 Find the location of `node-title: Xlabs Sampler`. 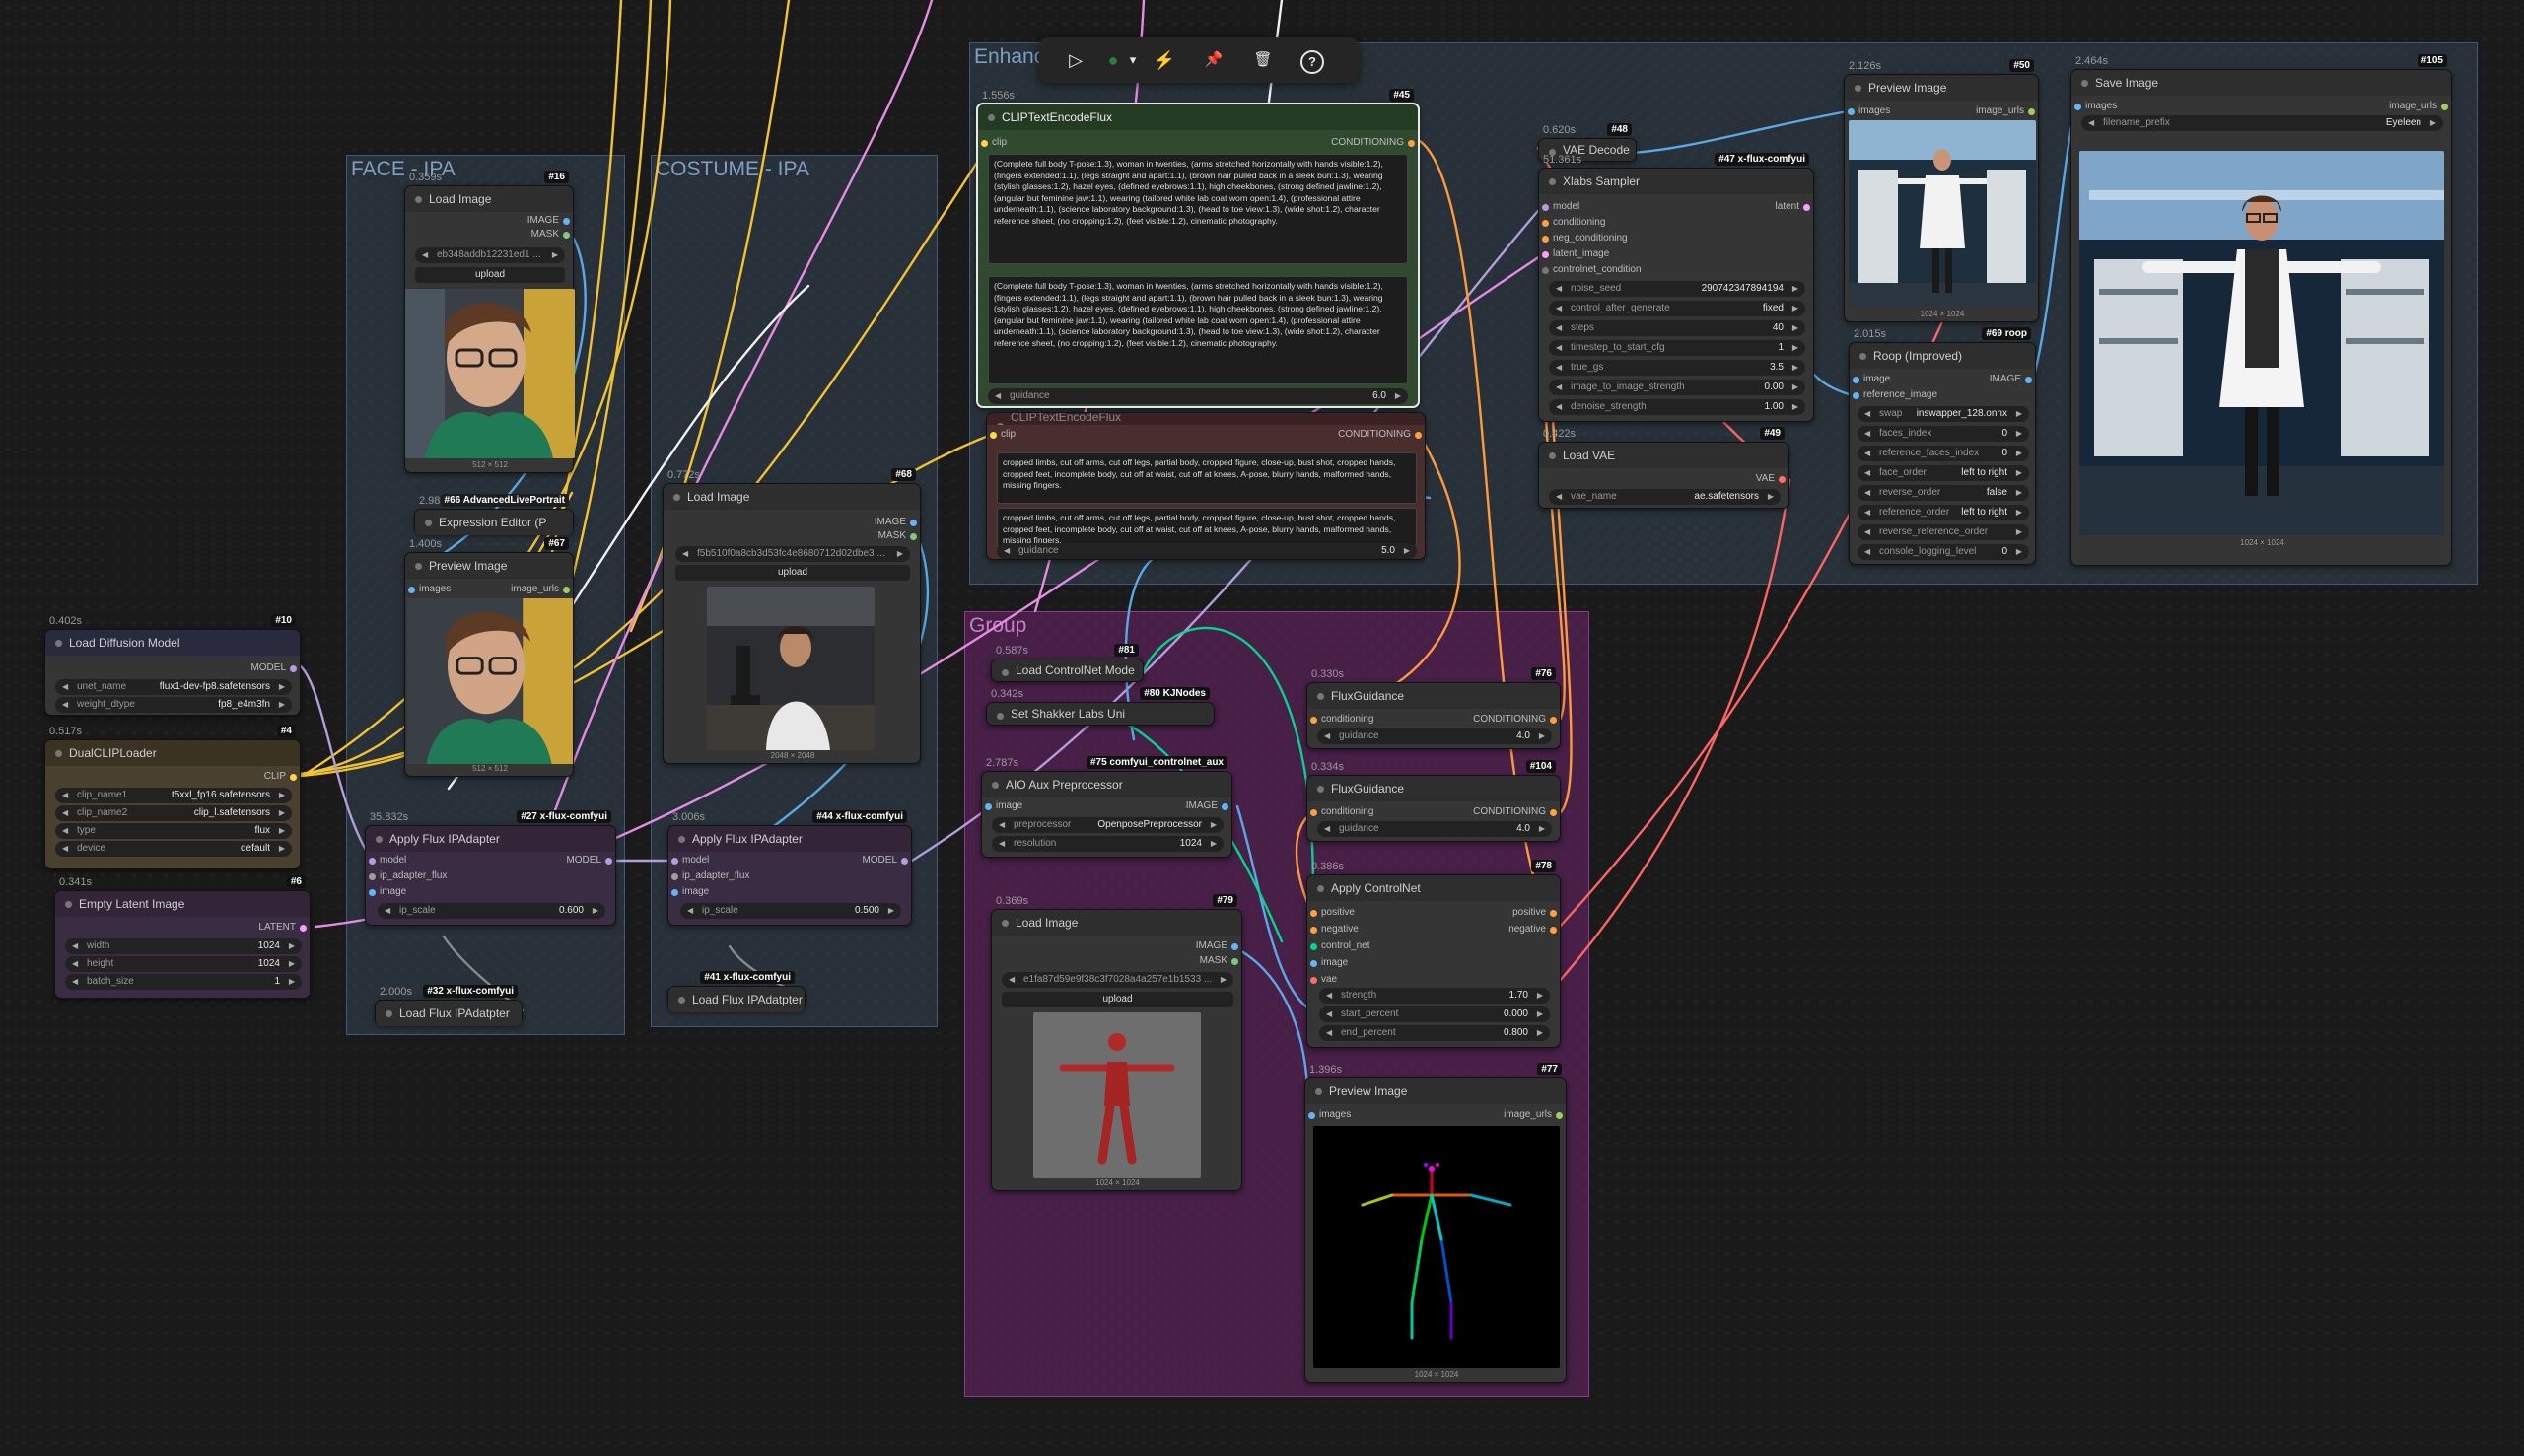

node-title: Xlabs Sampler is located at coordinates (1676, 181).